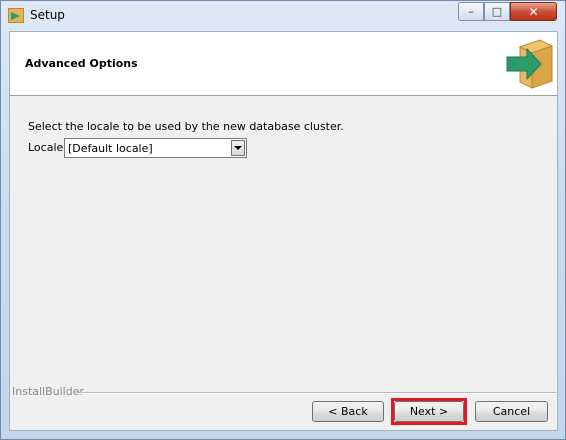 Image resolution: width=566 pixels, height=440 pixels. Describe the element at coordinates (46, 147) in the screenshot. I see `locale-label: Locale` at that location.